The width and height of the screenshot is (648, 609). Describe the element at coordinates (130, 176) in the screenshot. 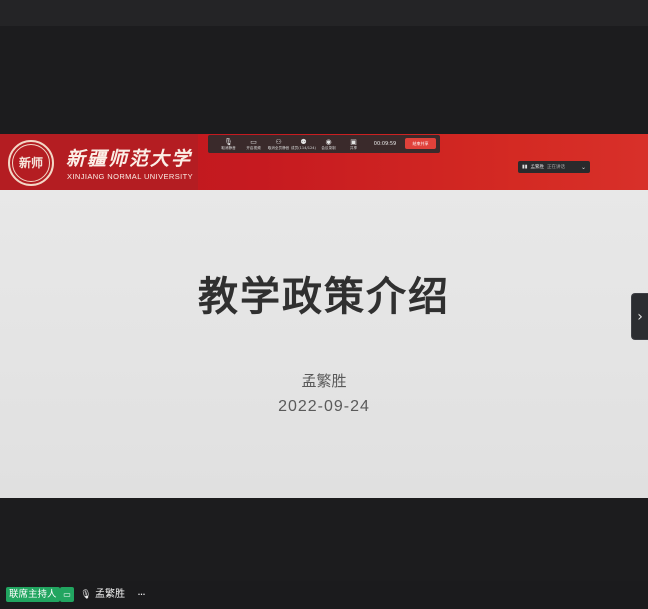

I see `school-name-en: XINJIANG NORMAL UNIVERSITY` at that location.